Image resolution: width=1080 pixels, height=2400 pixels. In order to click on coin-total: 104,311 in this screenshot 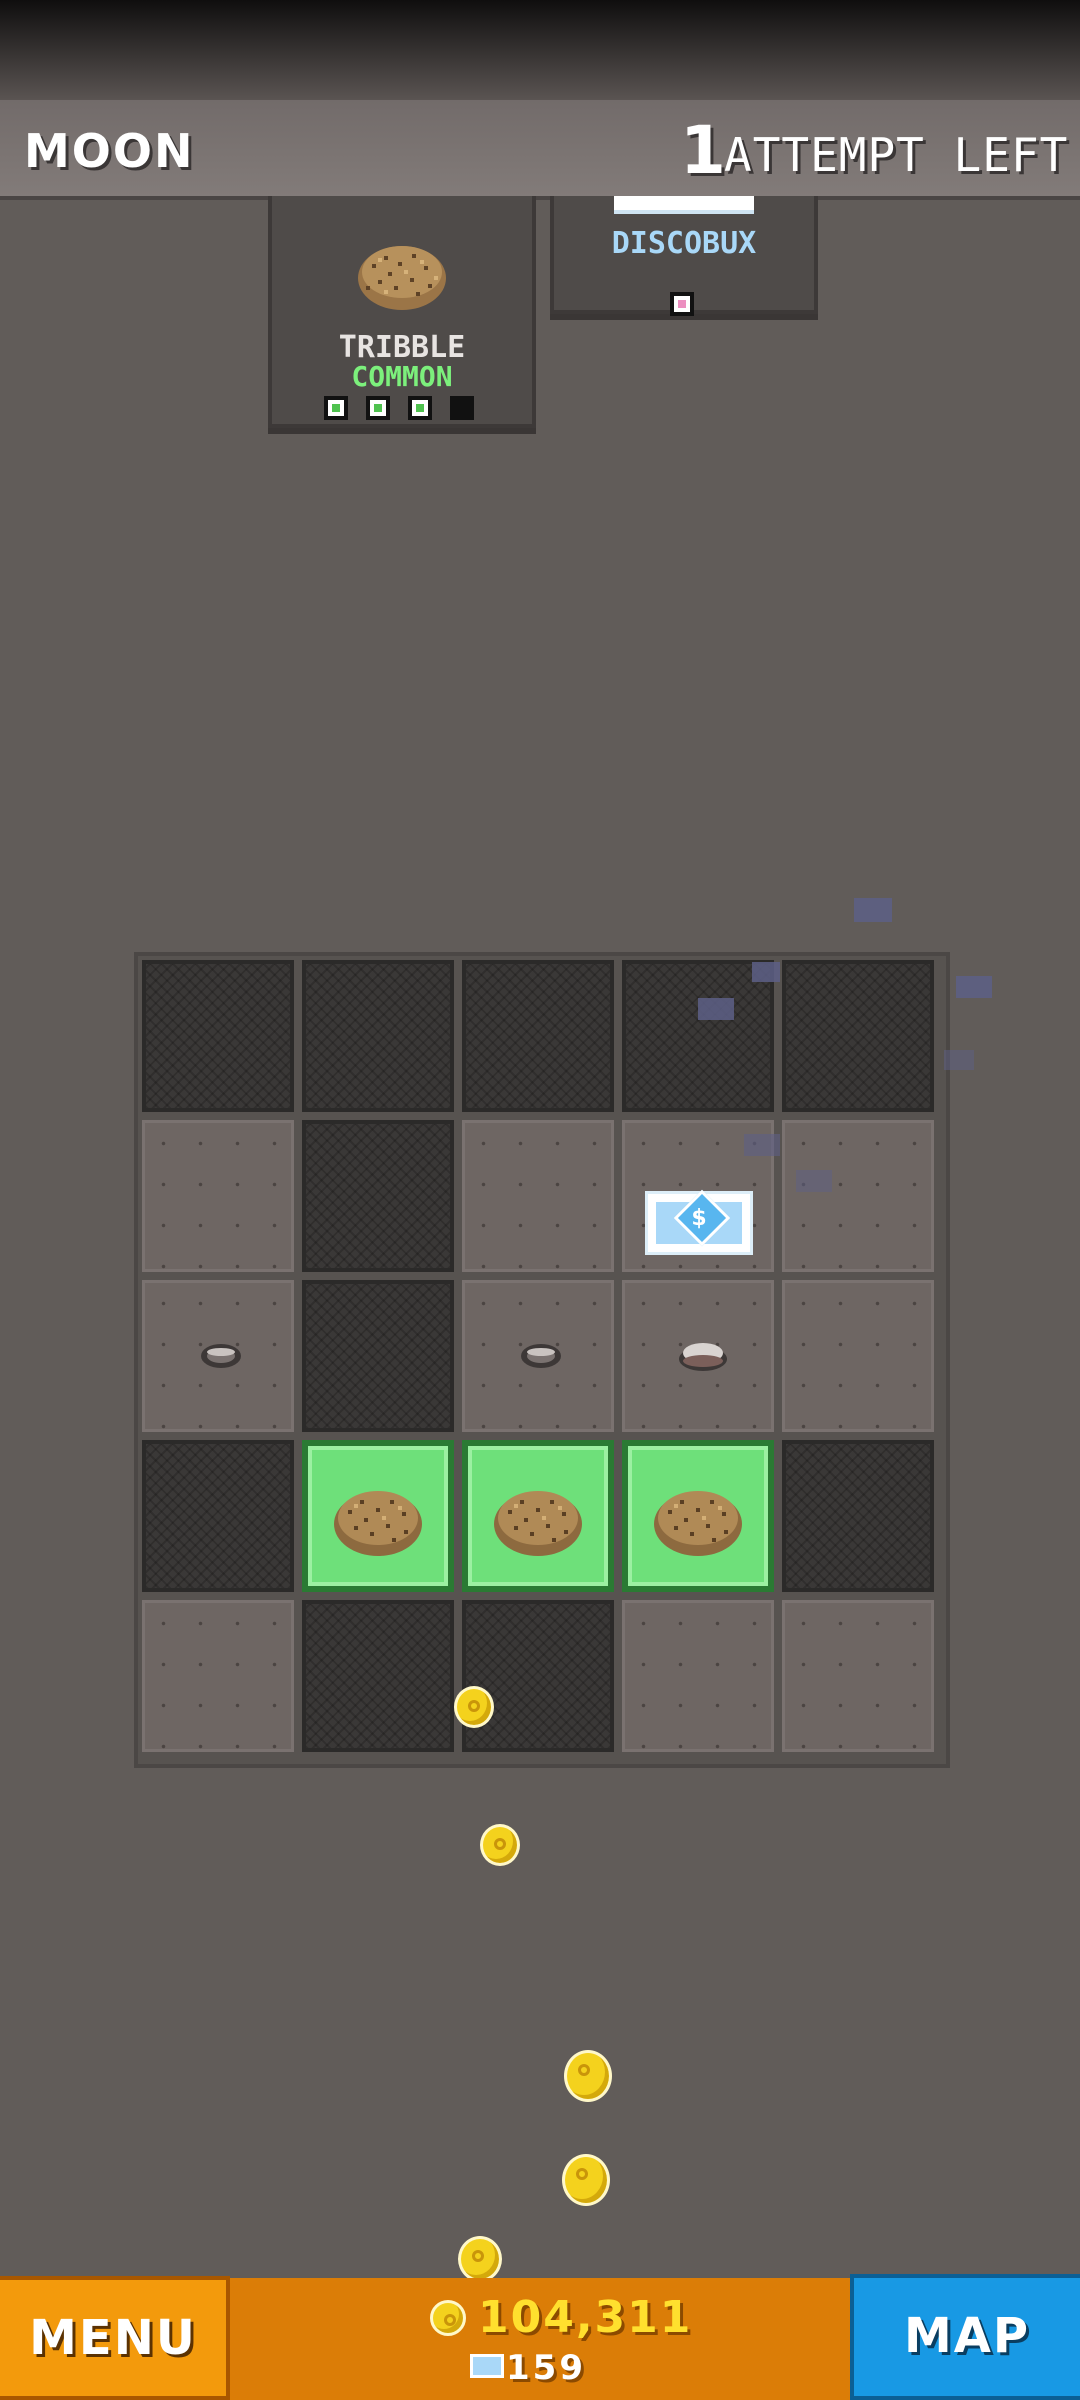, I will do `click(585, 2317)`.